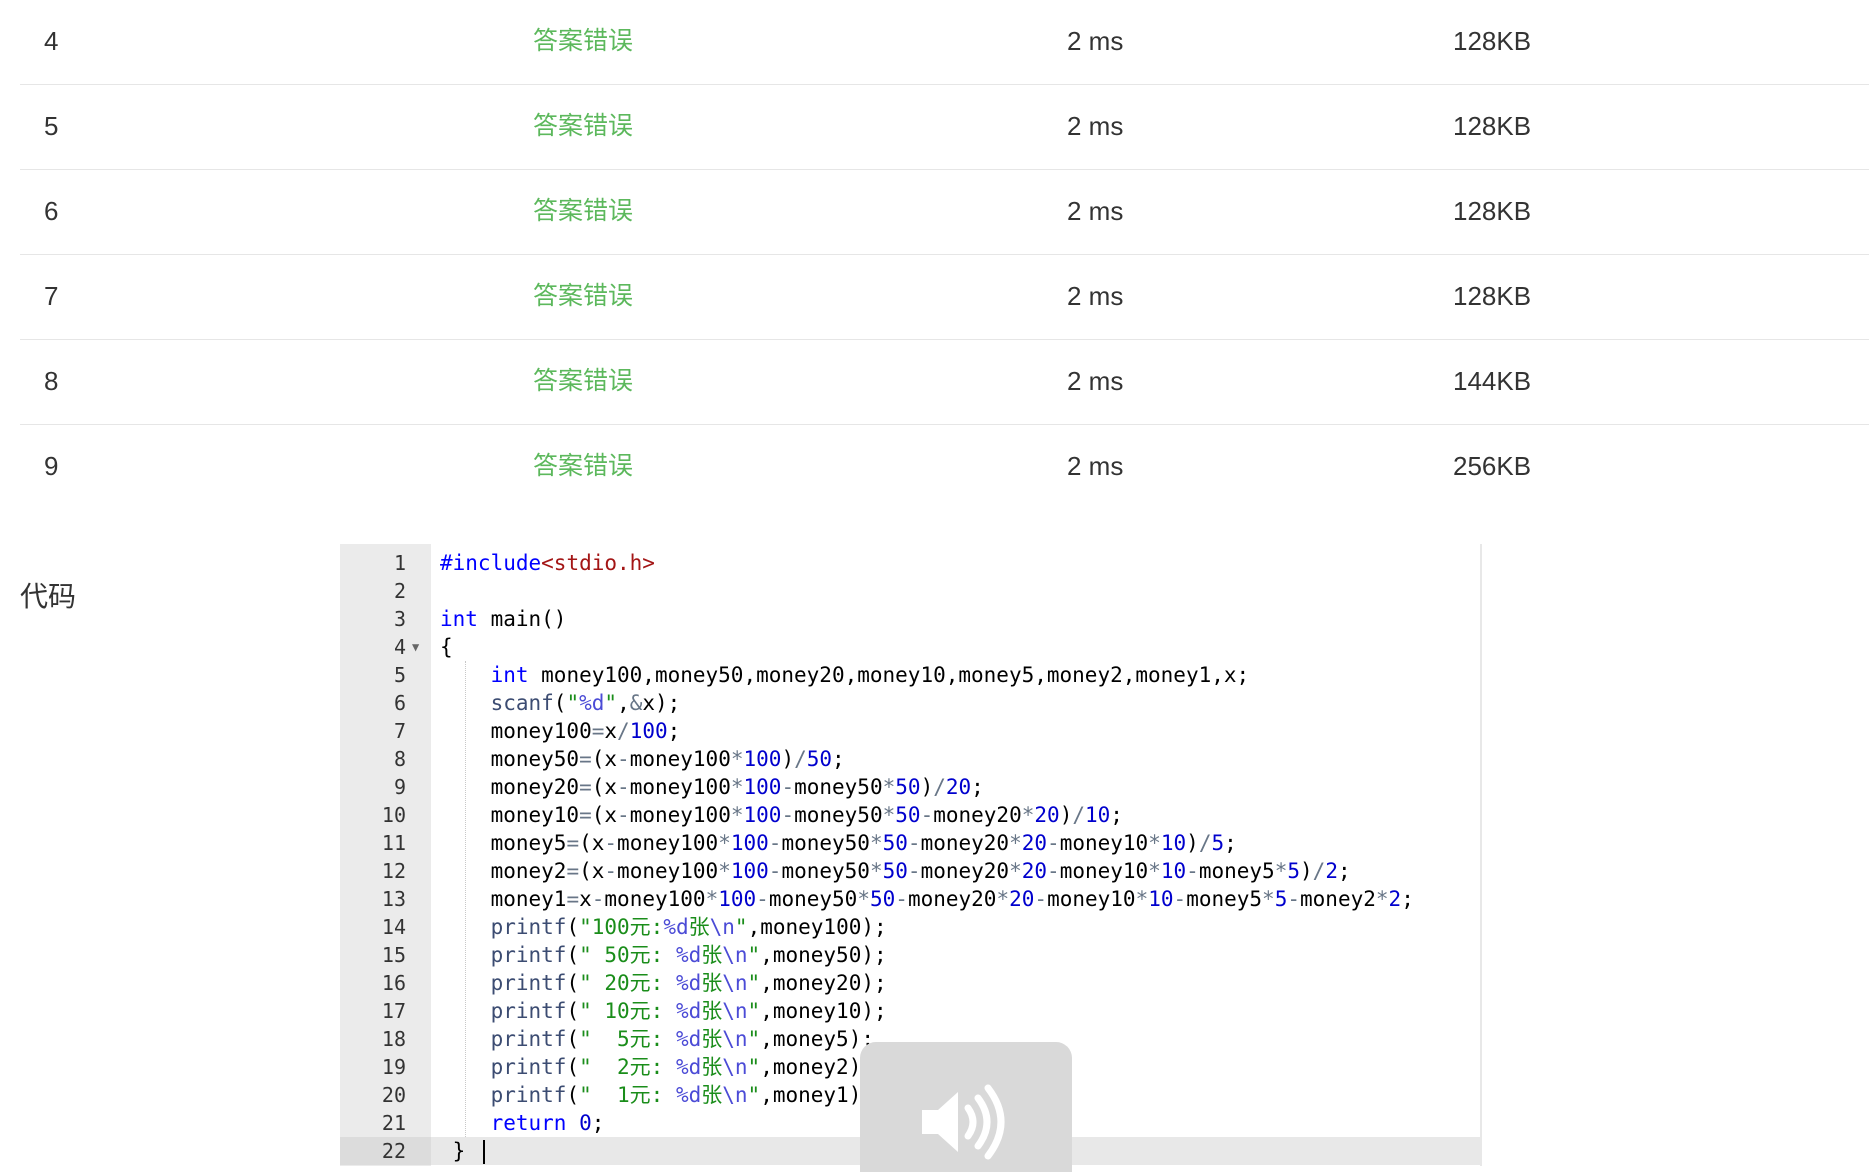  Describe the element at coordinates (910, 563) in the screenshot. I see `code-line: 1 #include<stdio.h>` at that location.